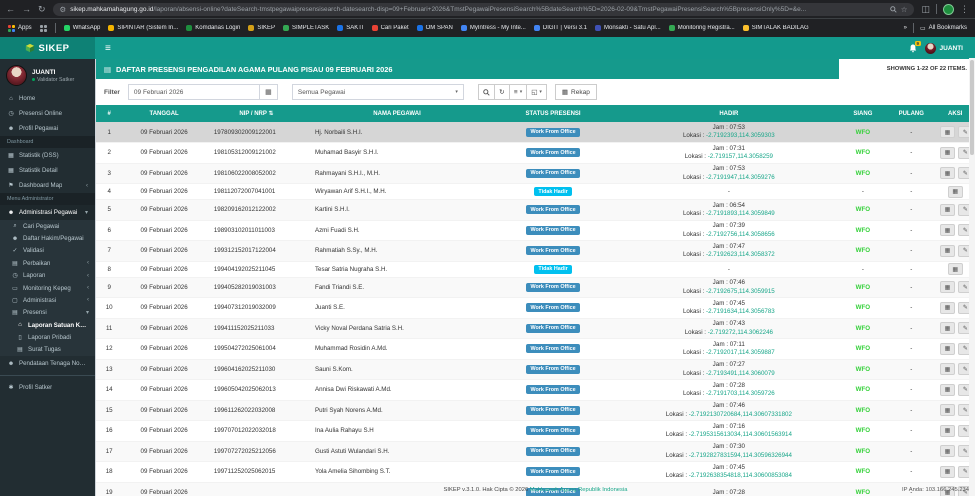 This screenshot has width=975, height=496. What do you see at coordinates (47, 337) in the screenshot?
I see `sidebar-item-laporan-pribadi: ▯ Laporan Pribadi` at bounding box center [47, 337].